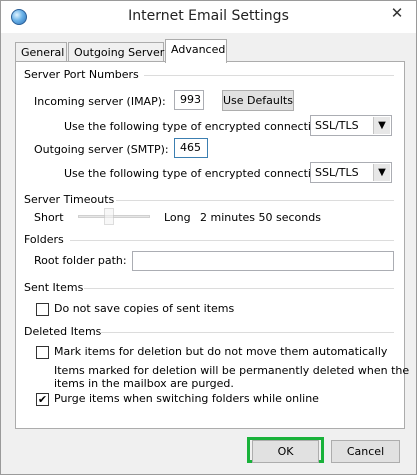  What do you see at coordinates (365, 451) in the screenshot?
I see `cancel-button: Cancel` at bounding box center [365, 451].